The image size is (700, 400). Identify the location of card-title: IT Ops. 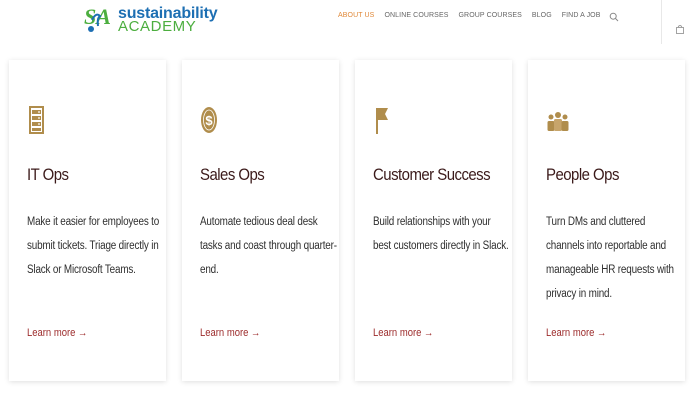
(48, 174).